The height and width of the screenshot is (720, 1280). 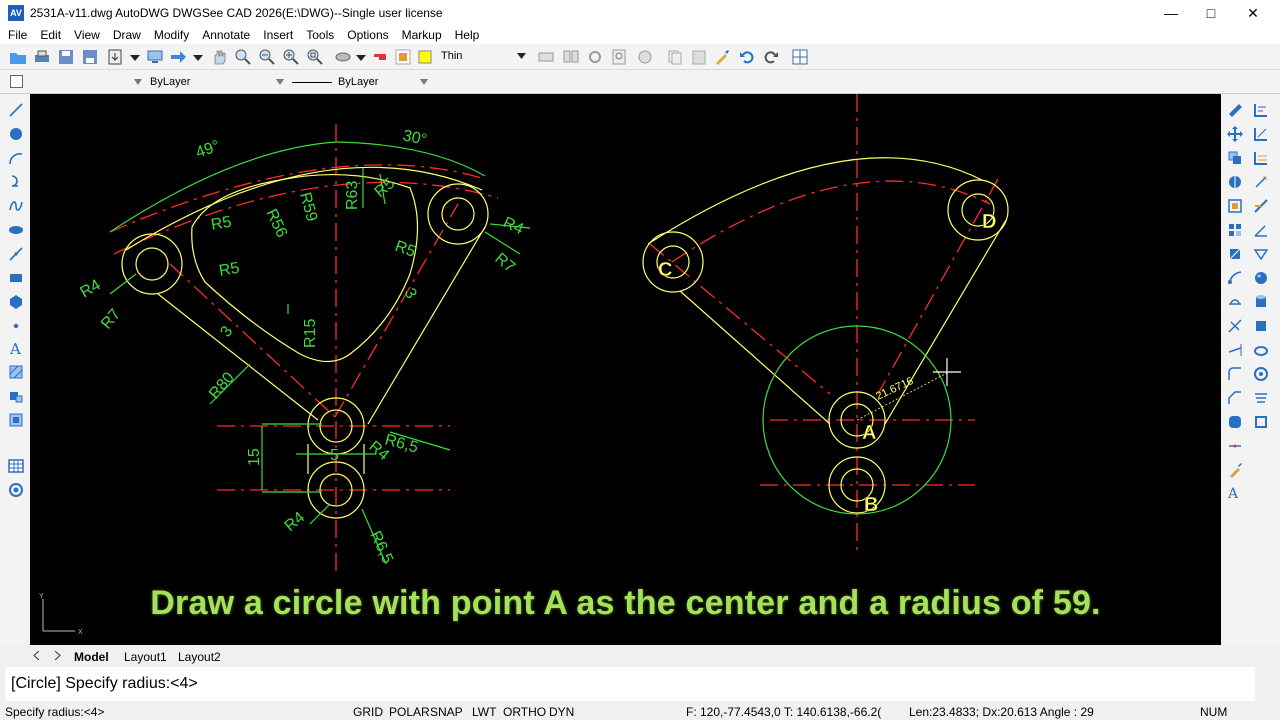 What do you see at coordinates (524, 712) in the screenshot?
I see `toggle-ortho: ORTHO` at bounding box center [524, 712].